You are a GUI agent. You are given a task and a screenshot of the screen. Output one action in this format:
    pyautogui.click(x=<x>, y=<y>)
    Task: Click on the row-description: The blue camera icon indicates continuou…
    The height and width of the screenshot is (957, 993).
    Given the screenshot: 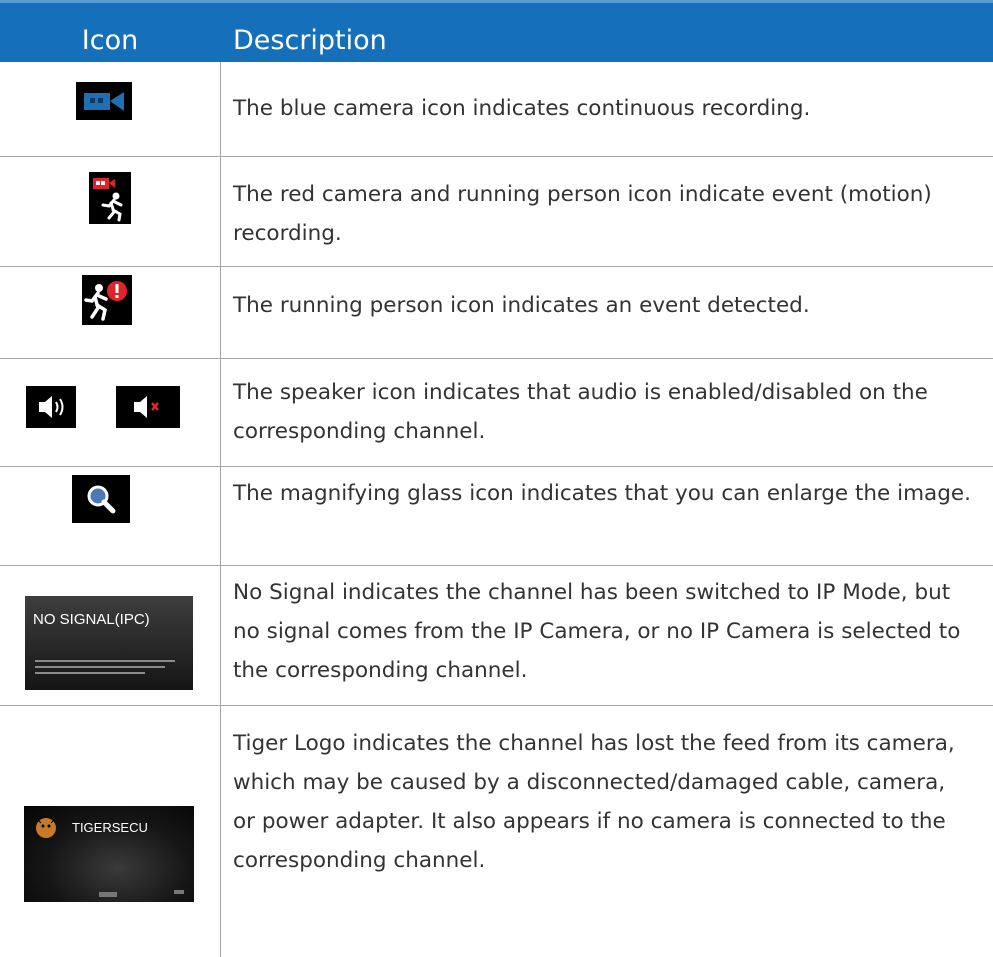 What is the action you would take?
    pyautogui.click(x=522, y=108)
    